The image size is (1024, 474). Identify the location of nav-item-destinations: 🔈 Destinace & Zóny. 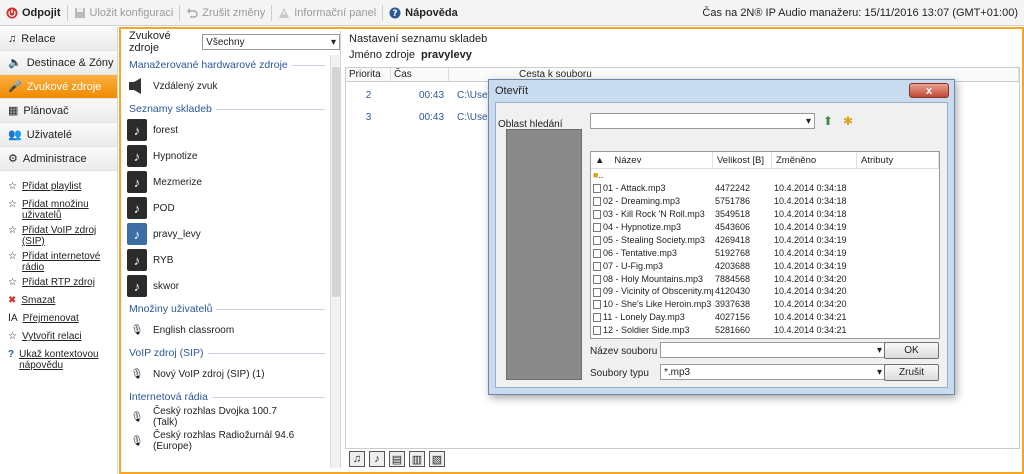
(58, 63).